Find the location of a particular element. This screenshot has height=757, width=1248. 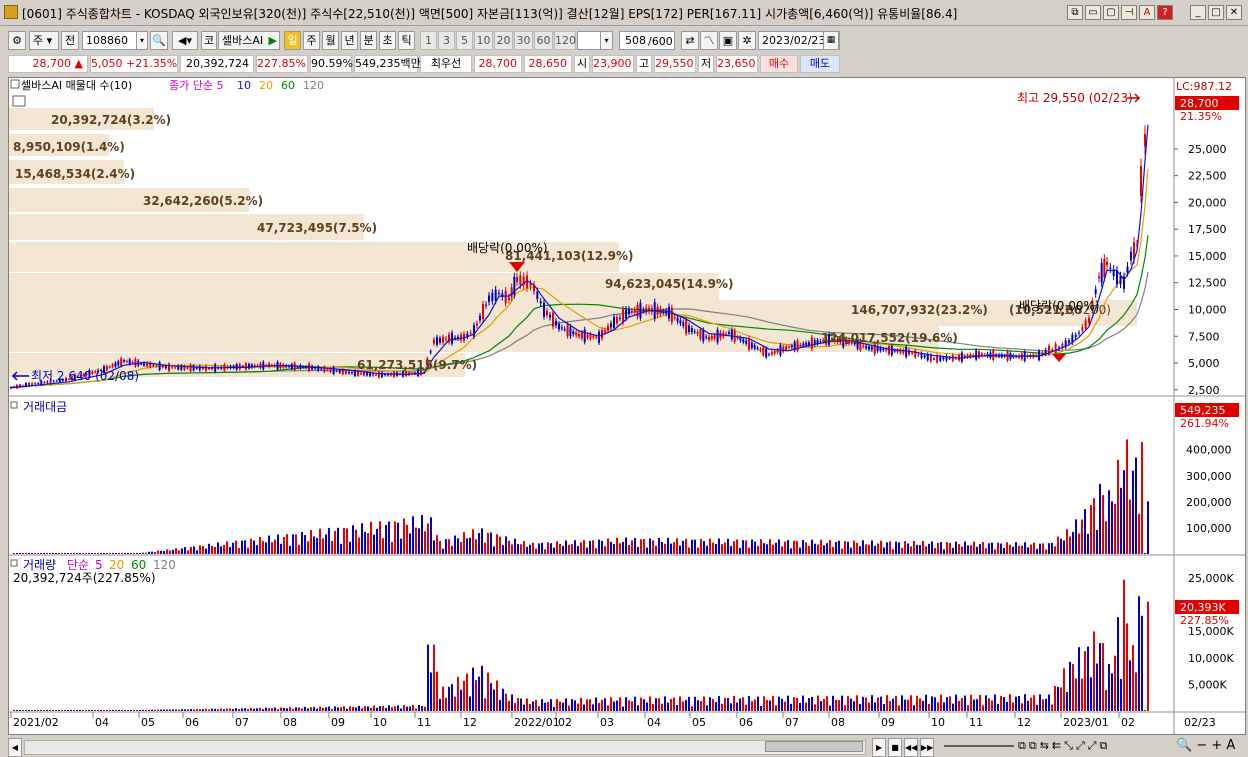

window-cascade-icon: ▢ is located at coordinates (1111, 12).